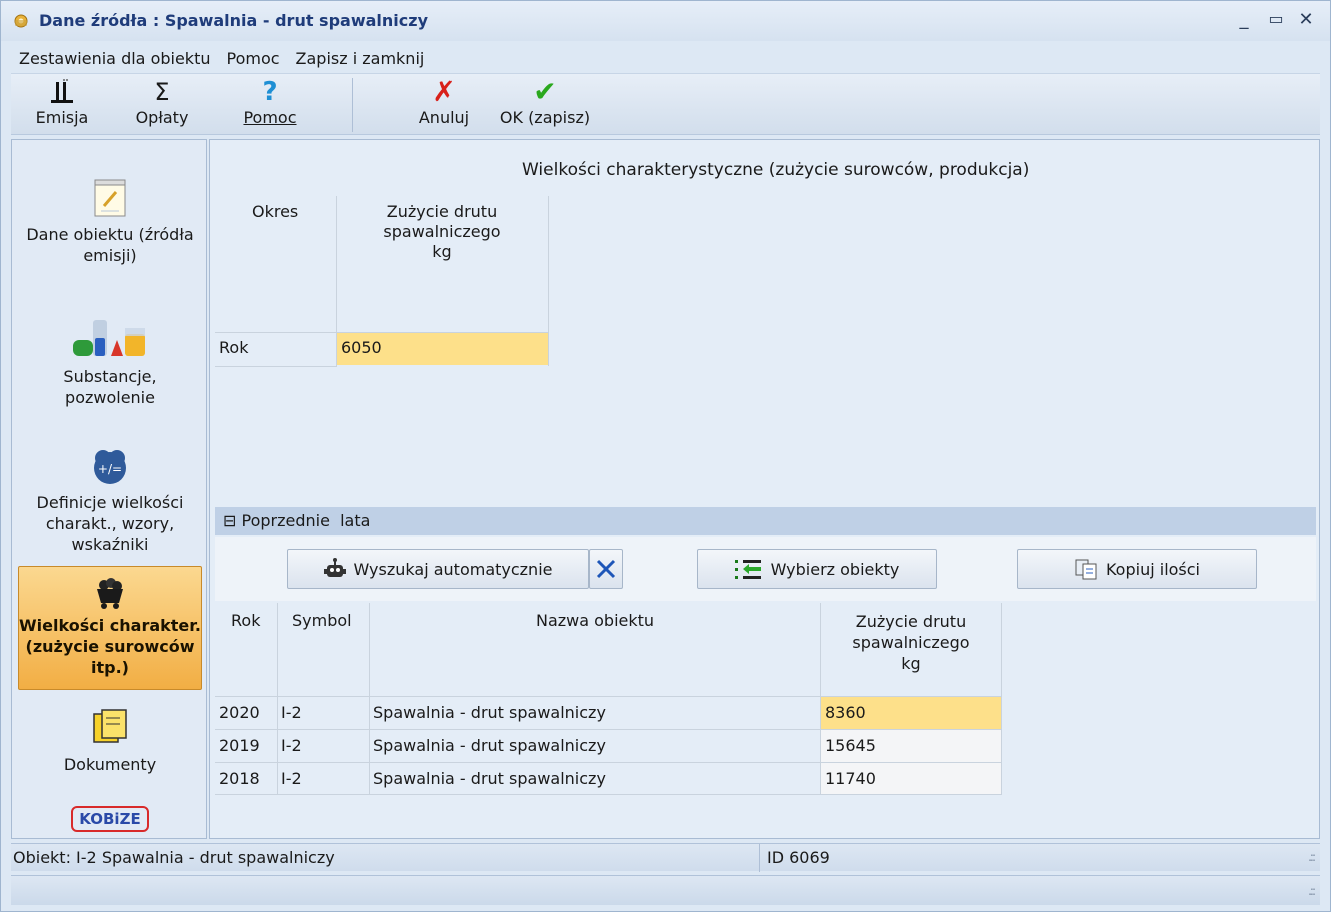 The width and height of the screenshot is (1331, 912). Describe the element at coordinates (911, 778) in the screenshot. I see `row-value-cell: 11740` at that location.